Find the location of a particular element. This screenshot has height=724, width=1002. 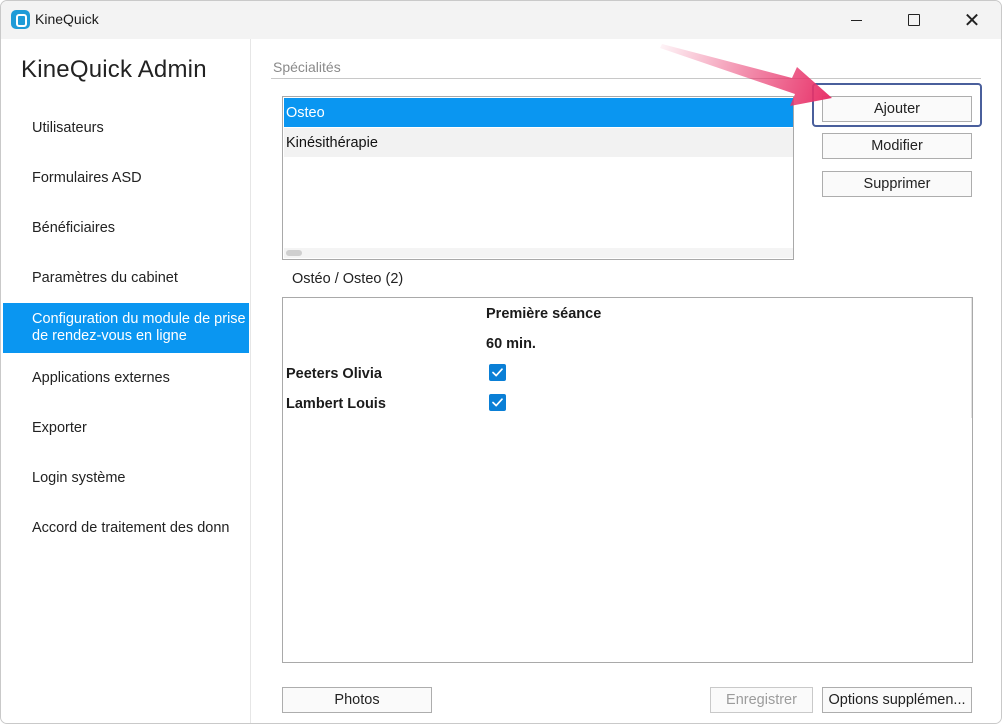

sidebar-item-login-systeme: Login système is located at coordinates (126, 478).